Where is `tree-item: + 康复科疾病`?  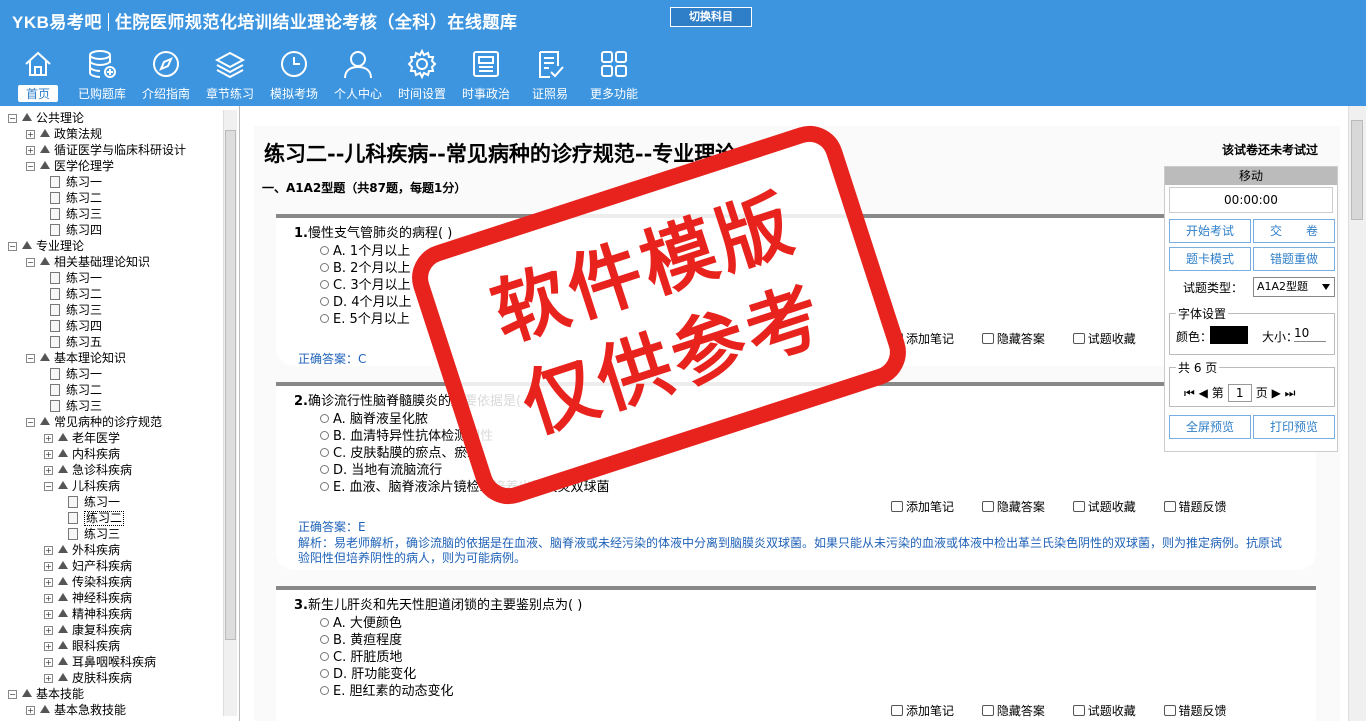 tree-item: + 康复科疾病 is located at coordinates (111, 630).